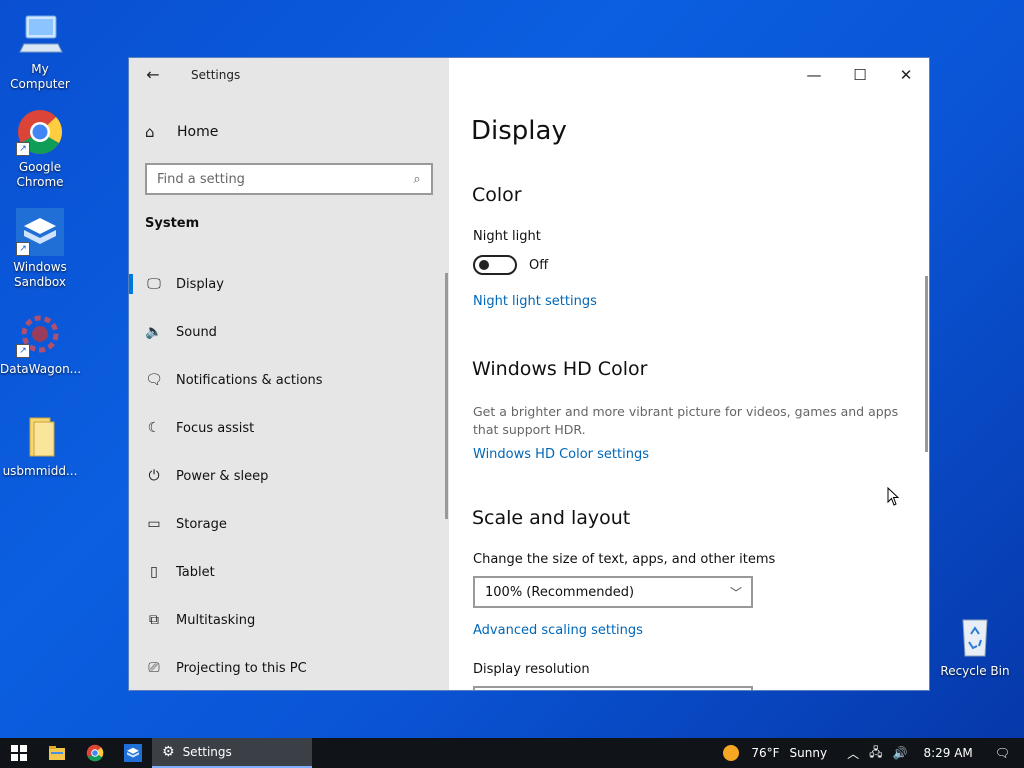 This screenshot has height=768, width=1024. I want to click on scale-dropdown: 100% (Recommended) ﹀, so click(613, 592).